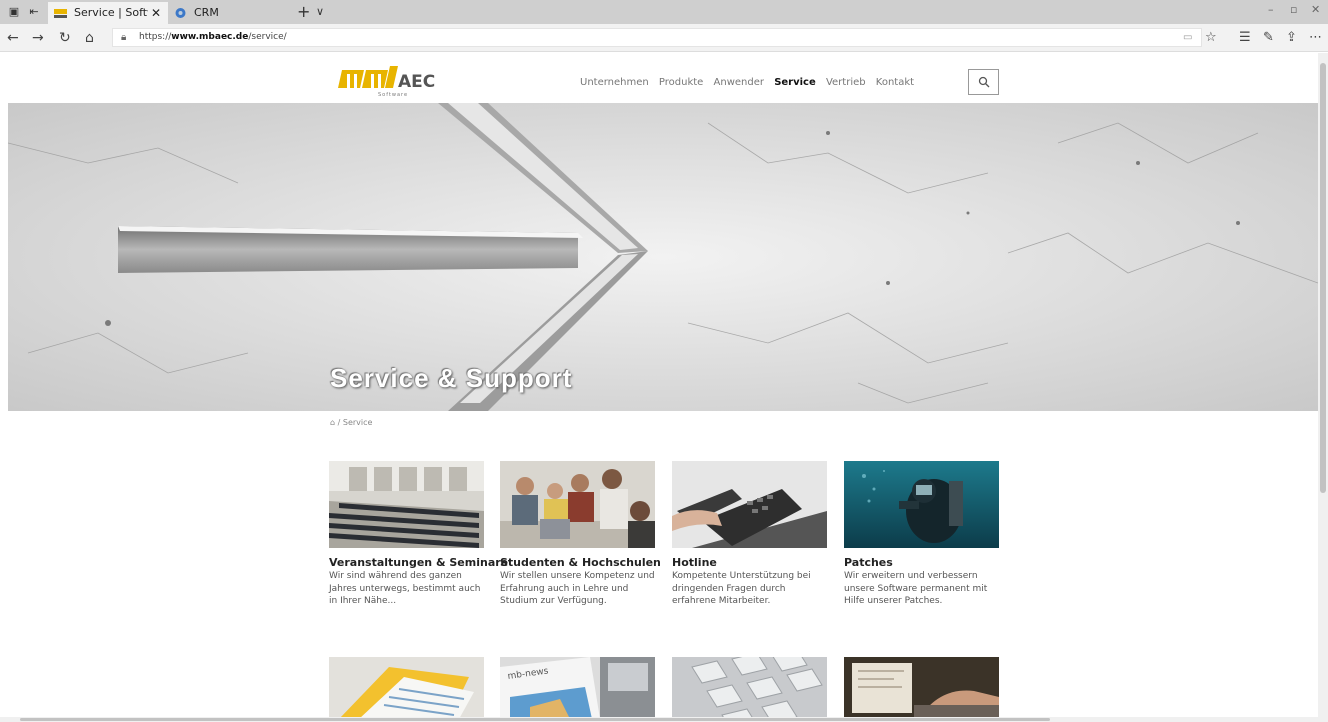 The image size is (1328, 722). What do you see at coordinates (580, 562) in the screenshot?
I see `card-title: Studenten & Hochschulen` at bounding box center [580, 562].